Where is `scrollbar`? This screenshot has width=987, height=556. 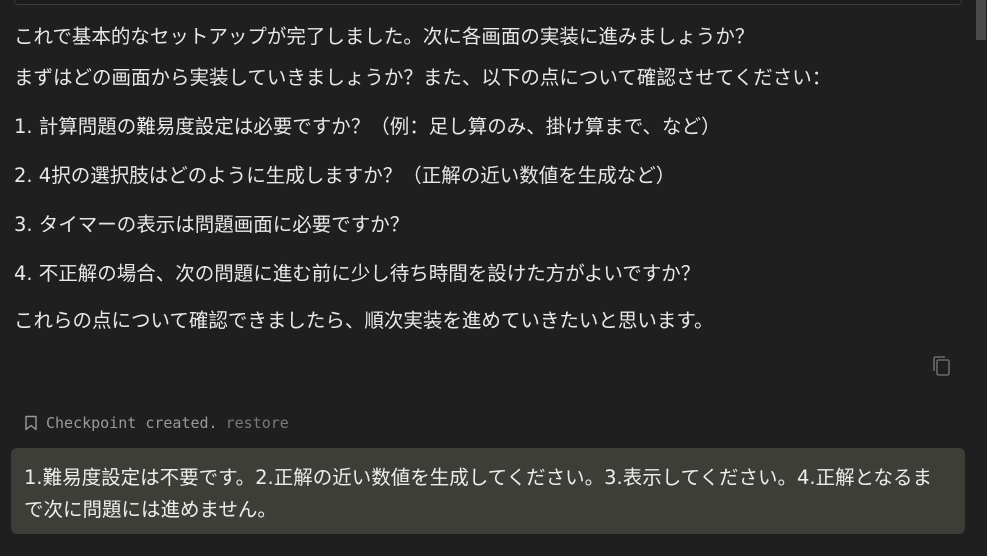 scrollbar is located at coordinates (981, 278).